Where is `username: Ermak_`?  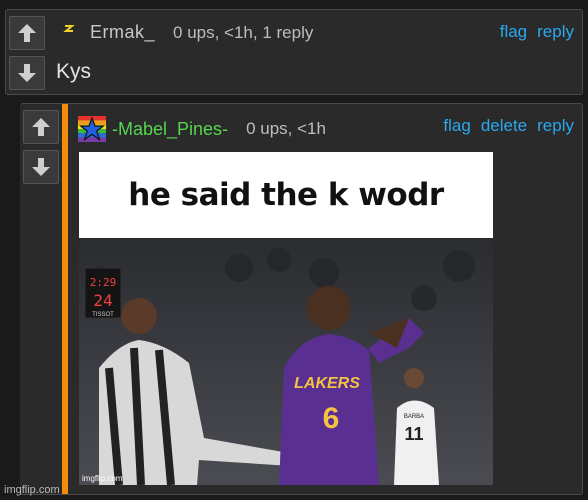 username: Ermak_ is located at coordinates (122, 32).